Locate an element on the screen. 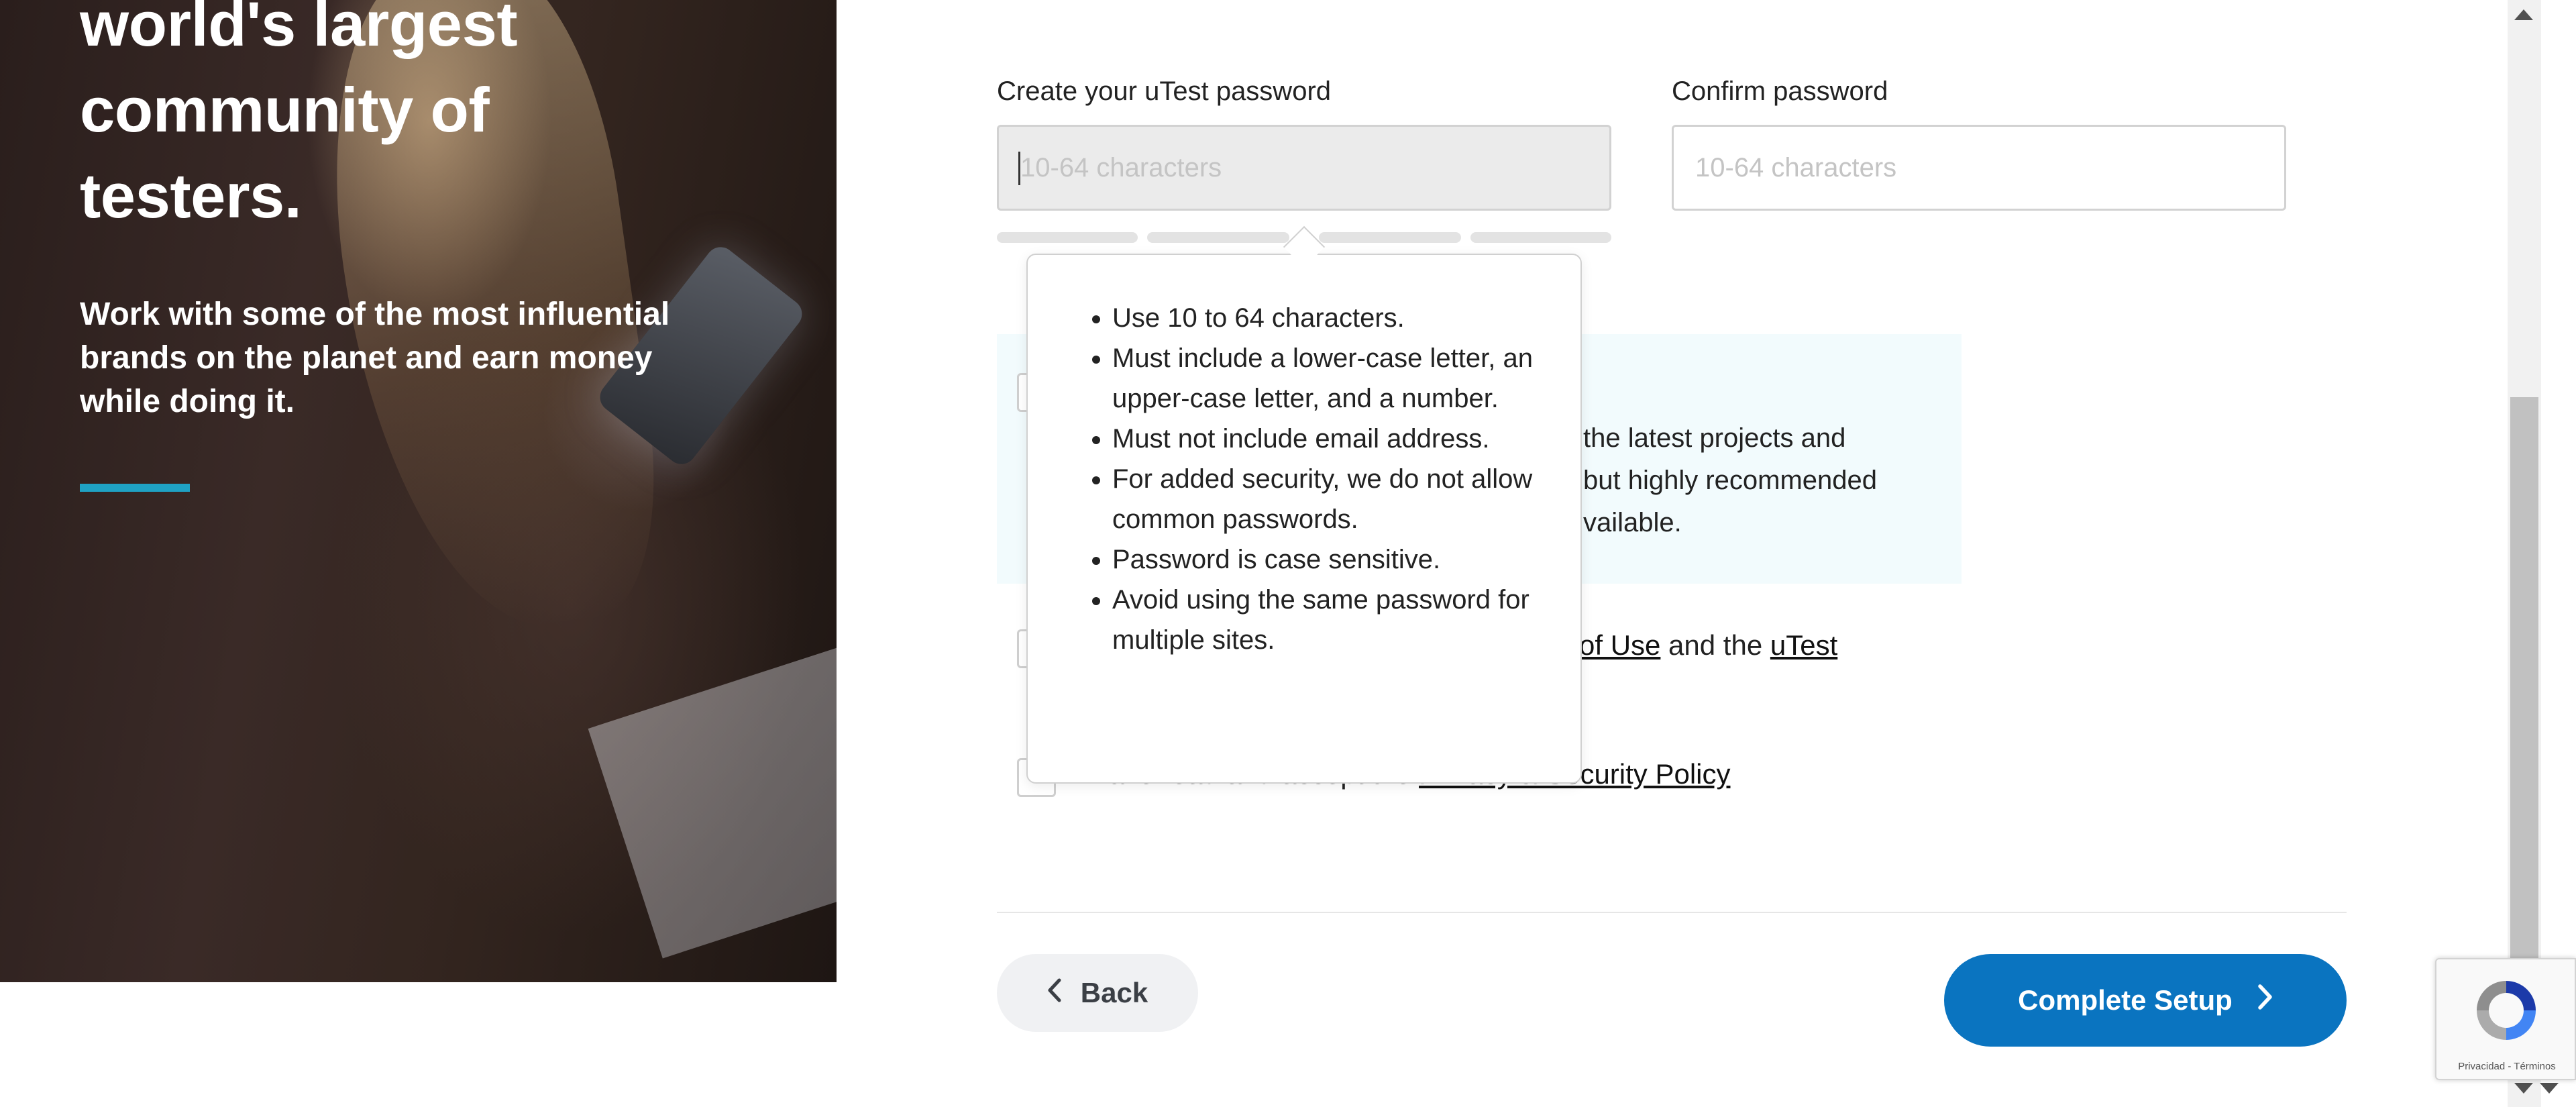 The width and height of the screenshot is (2576, 1107). recaptcha-badge: Privacidad - Términos is located at coordinates (2505, 1019).